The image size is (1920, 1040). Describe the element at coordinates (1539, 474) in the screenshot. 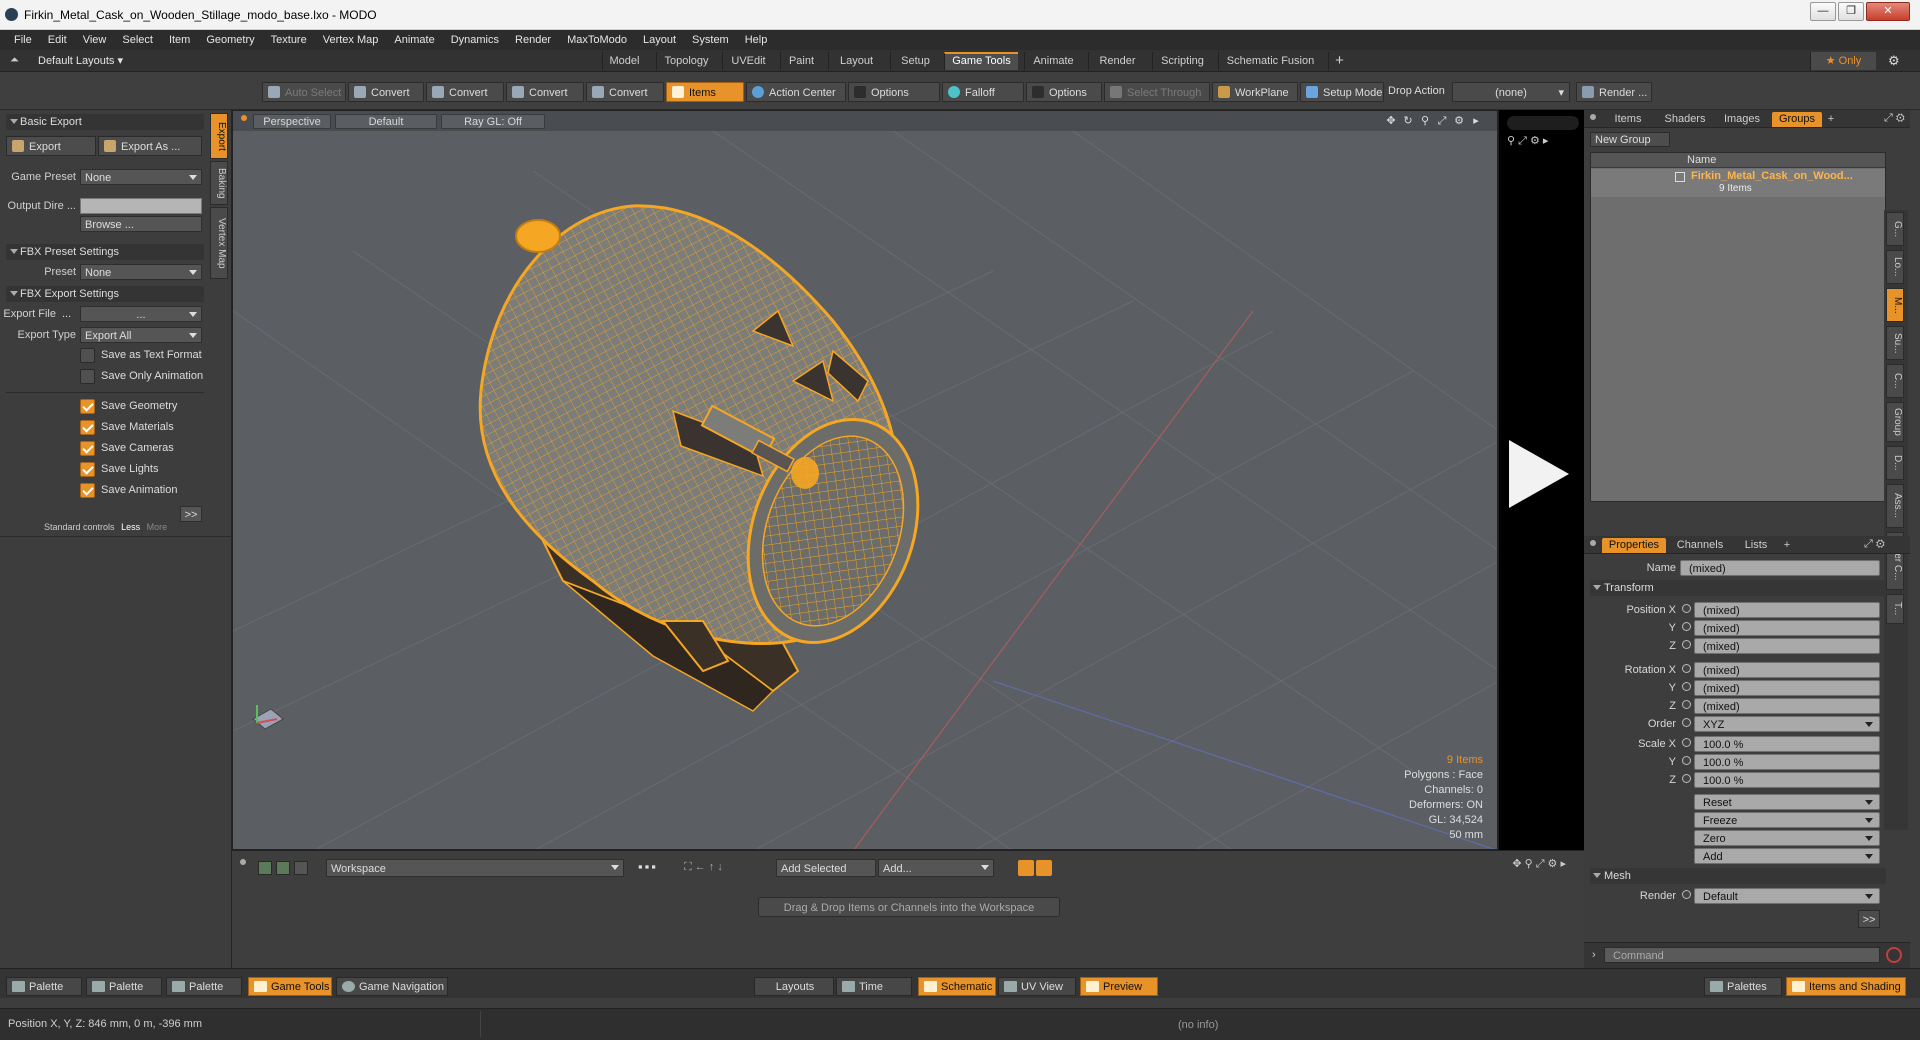

I see `play-icon` at that location.